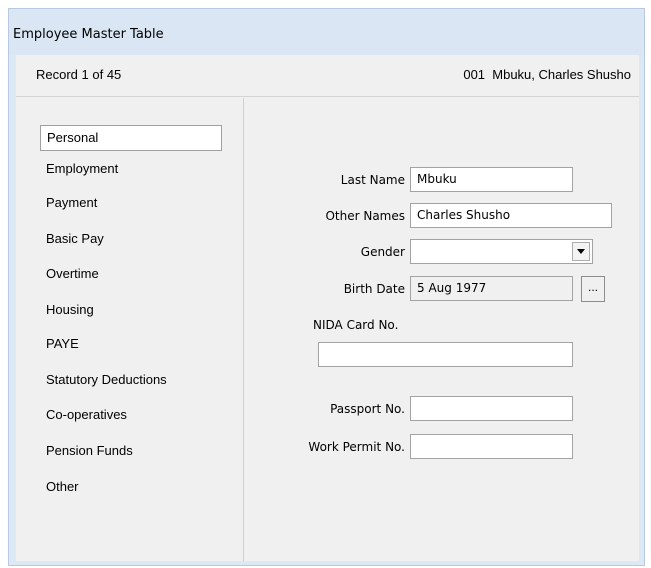  Describe the element at coordinates (131, 204) in the screenshot. I see `nav-item-payment: Payment` at that location.